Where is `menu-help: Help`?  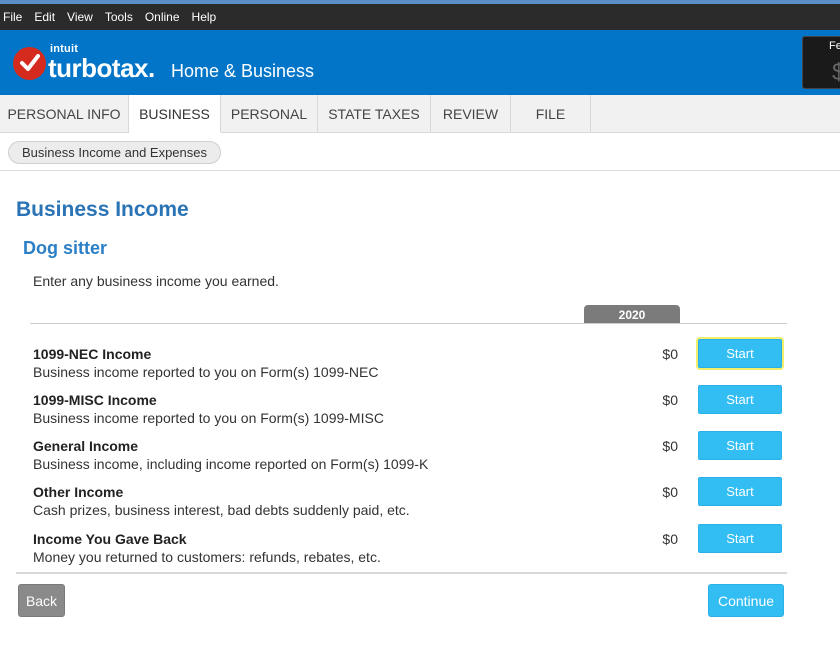 menu-help: Help is located at coordinates (206, 17).